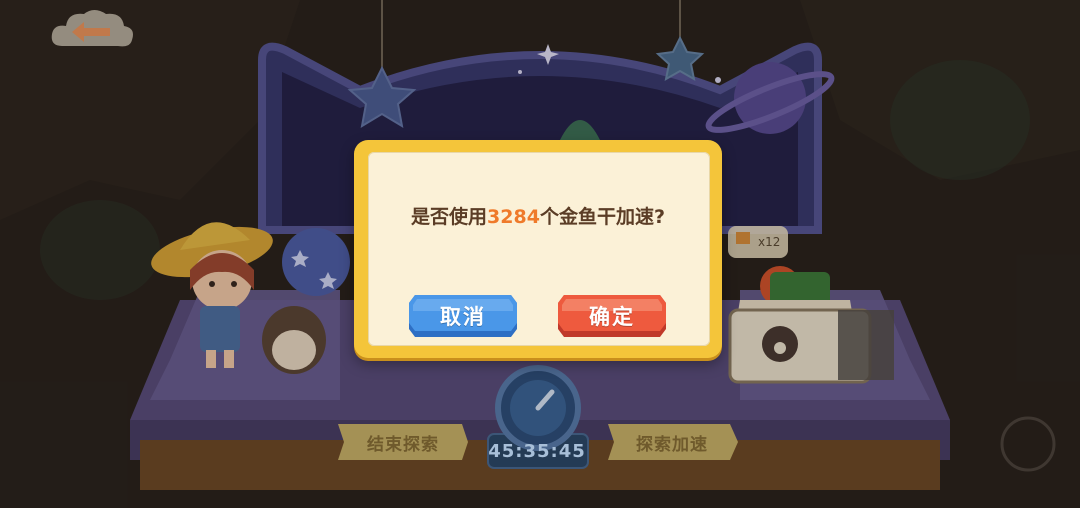 The image size is (1080, 508). I want to click on cancel-button: 取消, so click(463, 316).